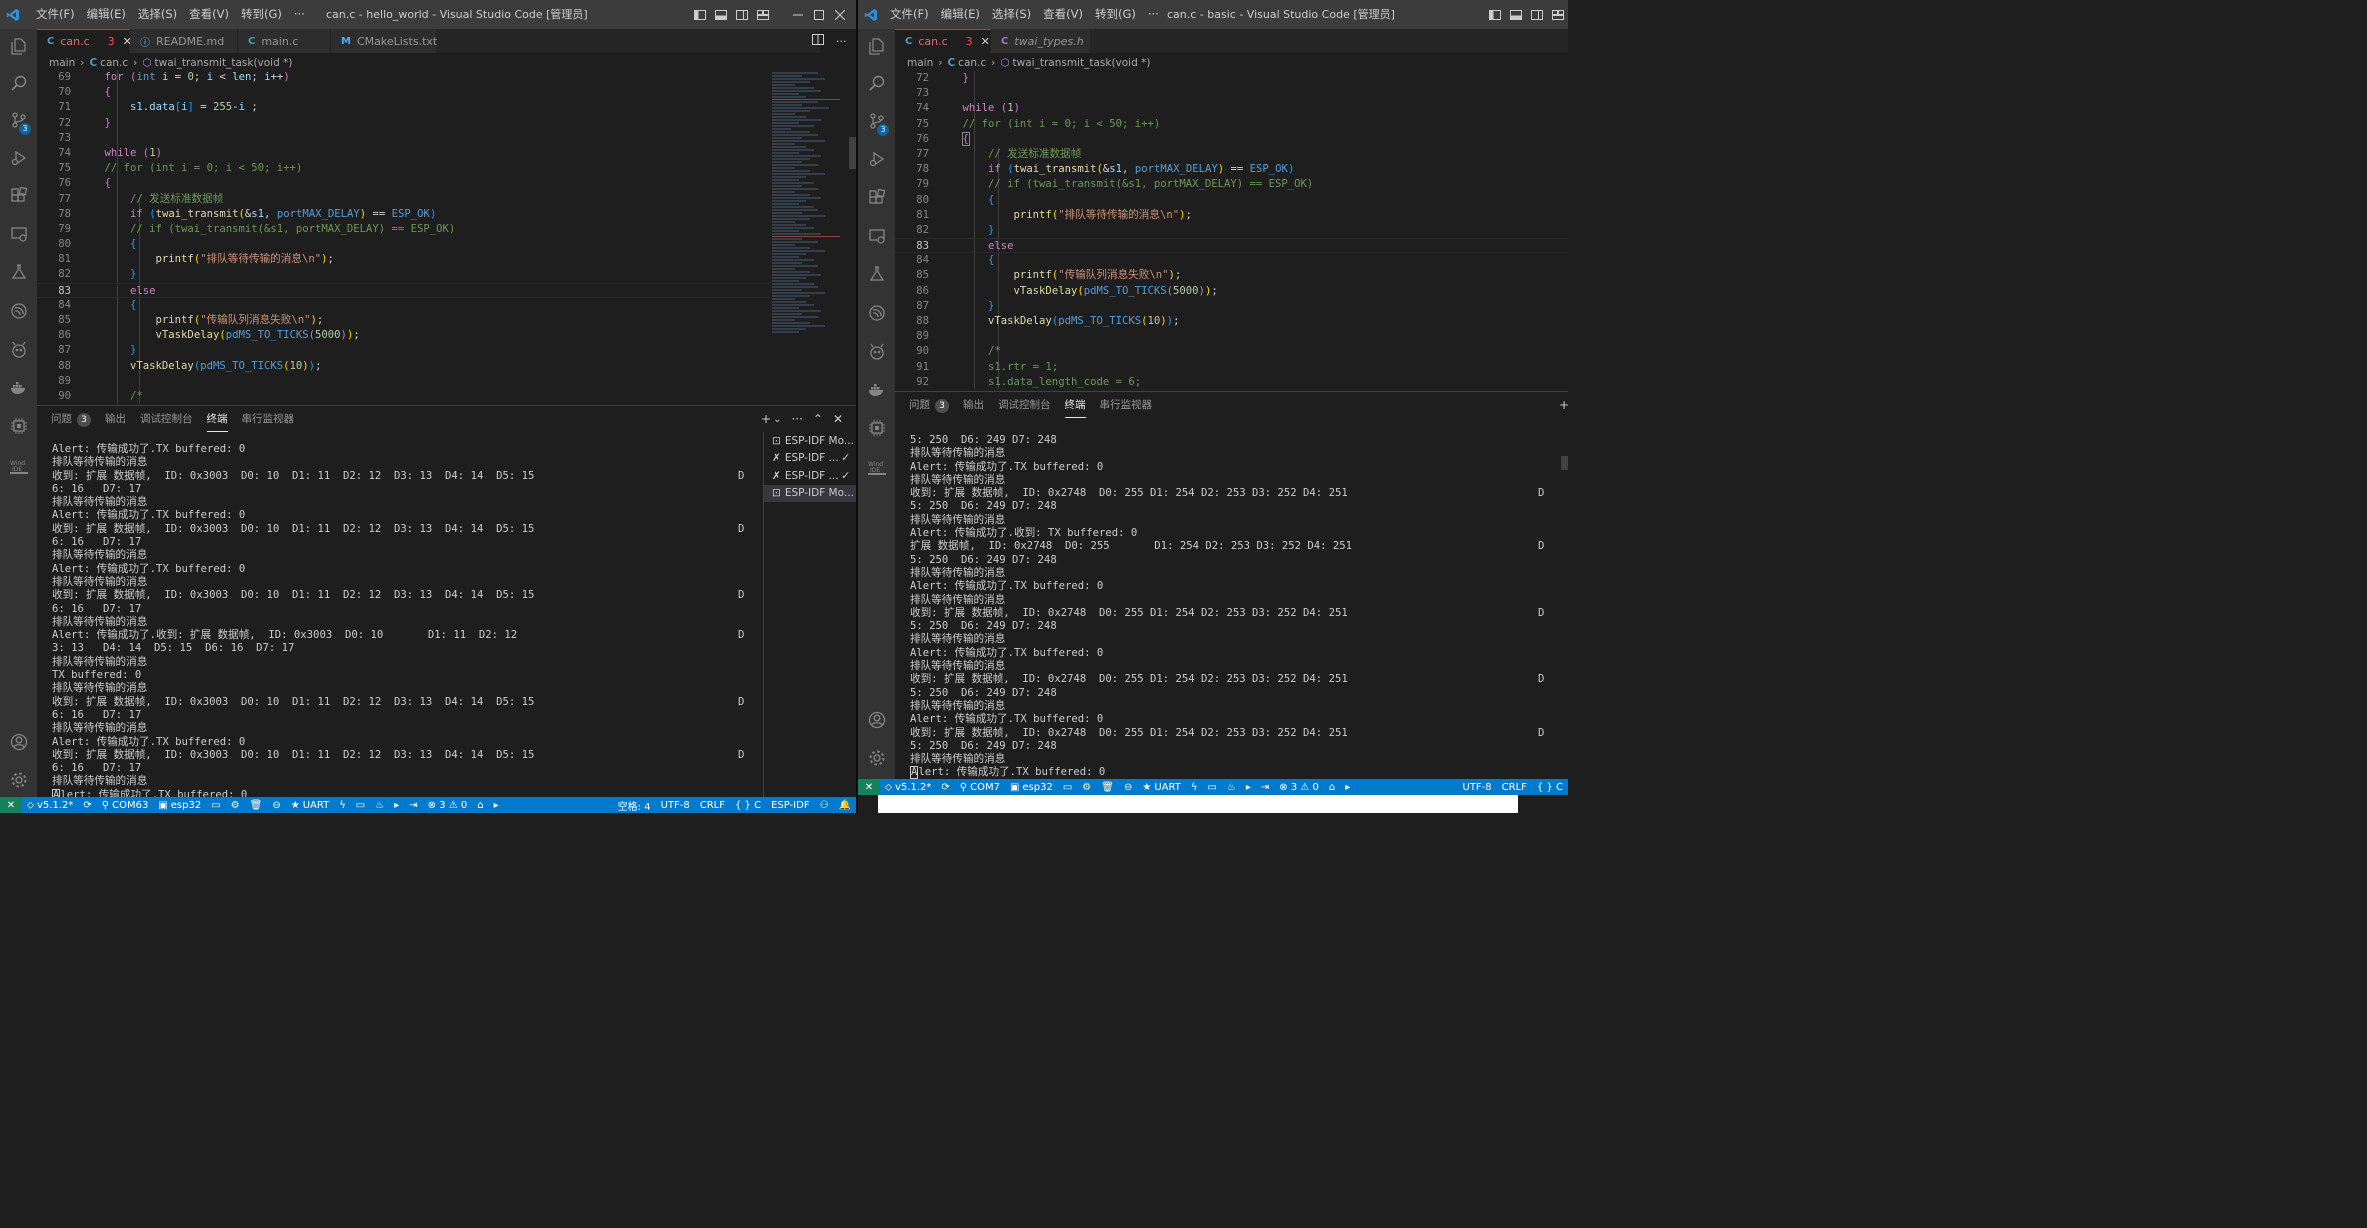 Image resolution: width=2367 pixels, height=1228 pixels. What do you see at coordinates (1550, 787) in the screenshot?
I see `language-mode: { } C` at bounding box center [1550, 787].